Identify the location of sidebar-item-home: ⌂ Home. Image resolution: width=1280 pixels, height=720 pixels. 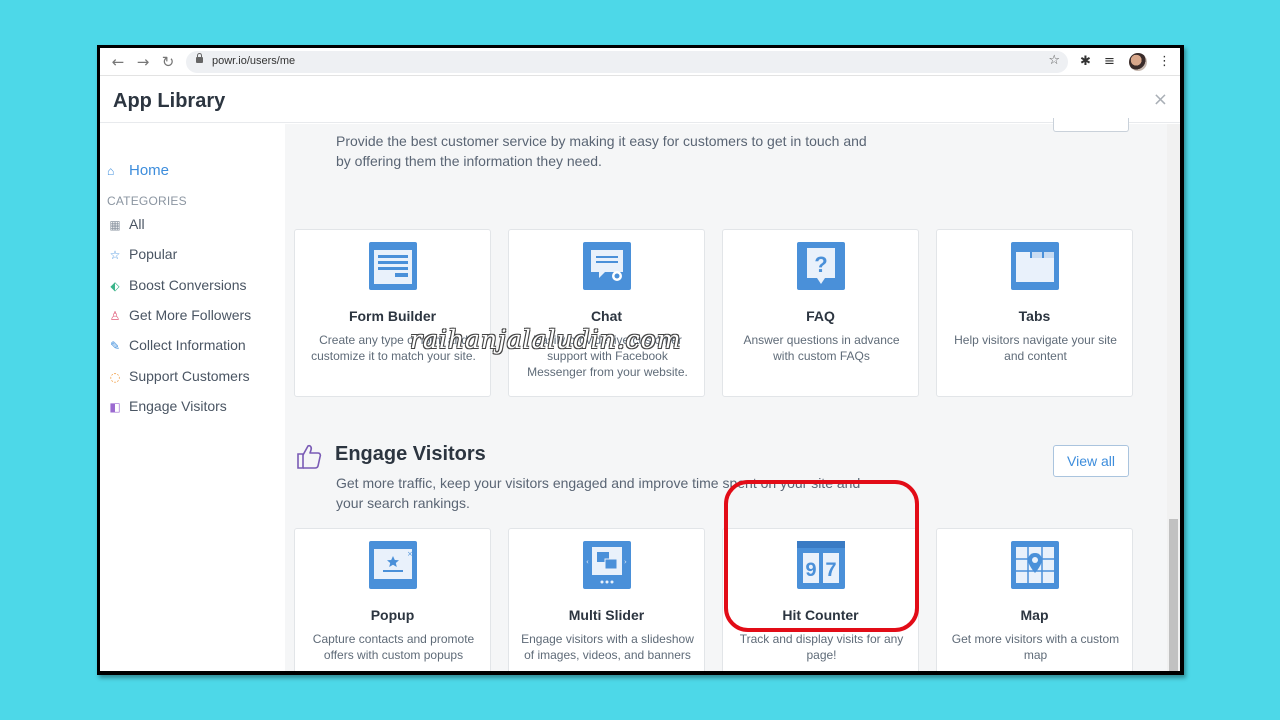
(138, 170).